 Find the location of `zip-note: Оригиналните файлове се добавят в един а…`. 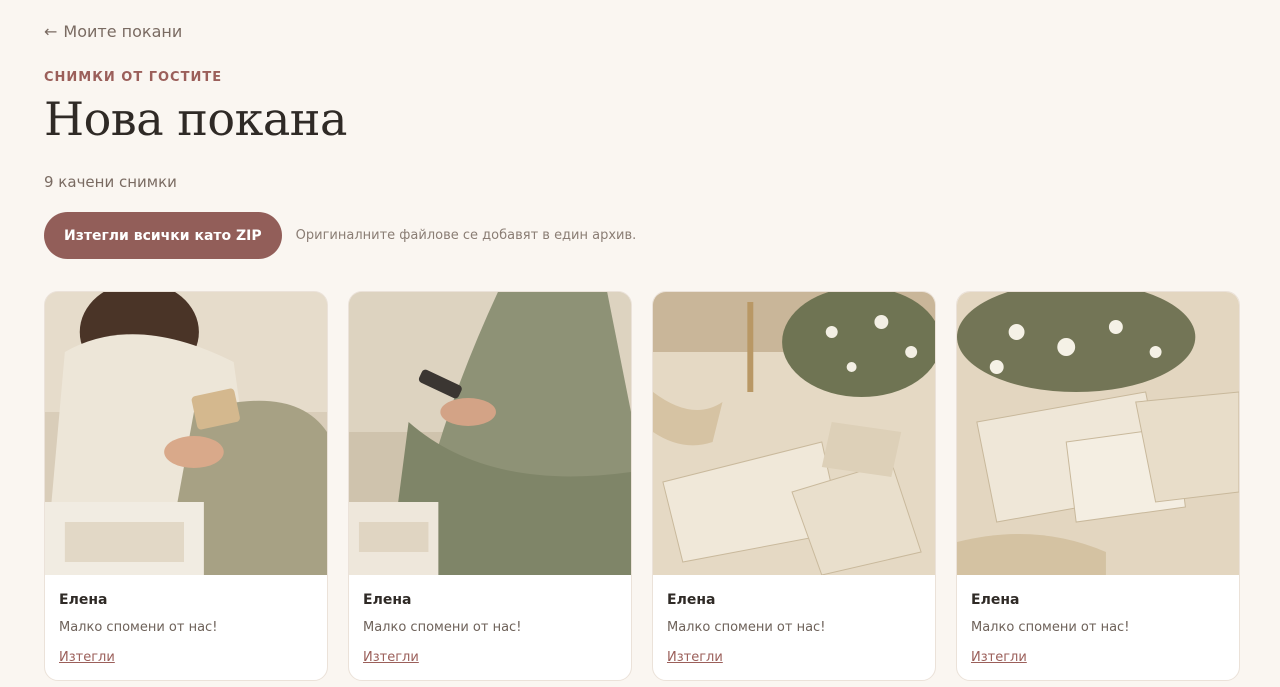

zip-note: Оригиналните файлове се добавят в един а… is located at coordinates (466, 235).